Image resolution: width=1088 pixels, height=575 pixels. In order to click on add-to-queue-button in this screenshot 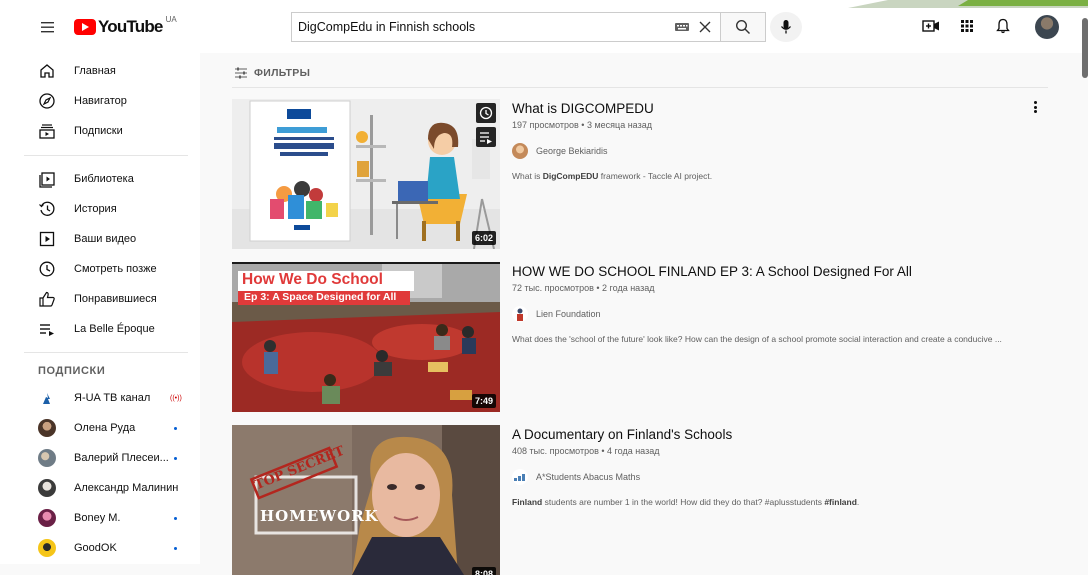, I will do `click(486, 137)`.